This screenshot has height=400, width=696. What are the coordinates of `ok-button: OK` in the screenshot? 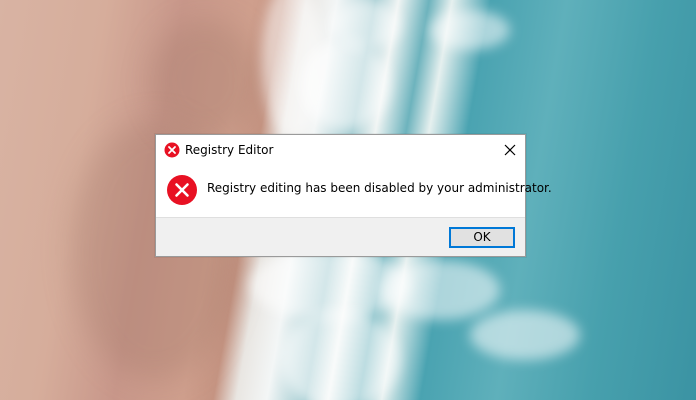 It's located at (482, 237).